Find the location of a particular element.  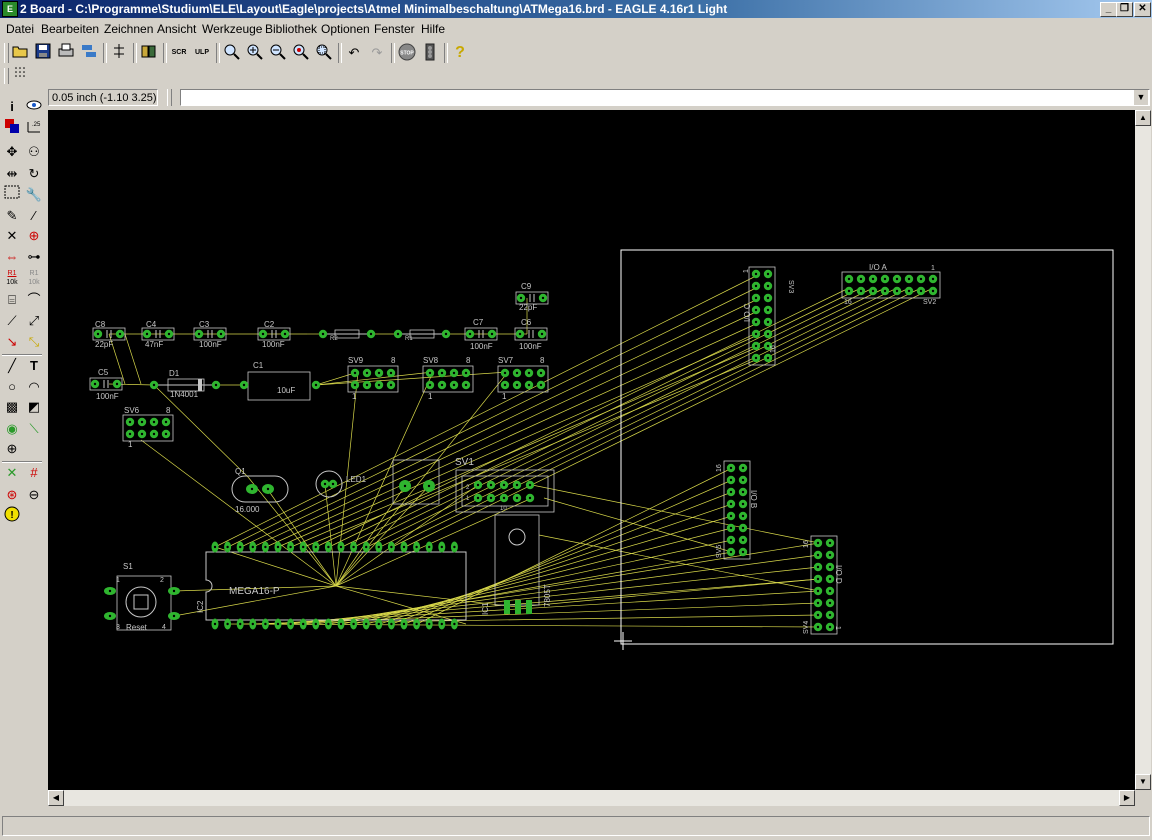

hole-icon: ⊕ is located at coordinates (12, 449).